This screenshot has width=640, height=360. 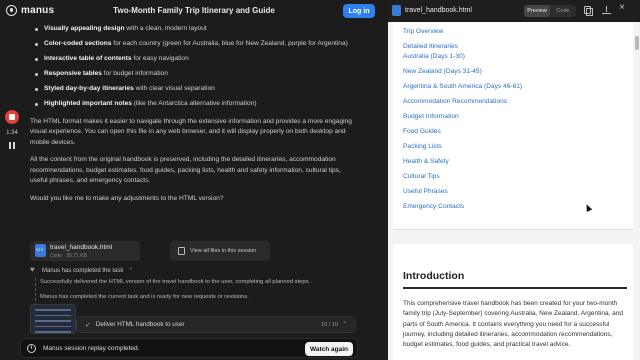 I want to click on view-all-files-button: View all files in this session, so click(x=220, y=251).